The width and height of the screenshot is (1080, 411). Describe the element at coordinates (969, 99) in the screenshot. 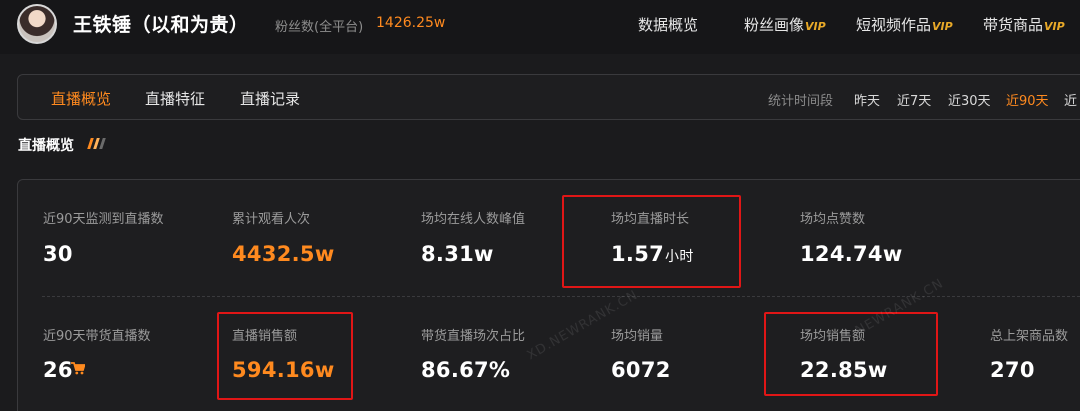

I see `period-30-days: 近30天` at that location.